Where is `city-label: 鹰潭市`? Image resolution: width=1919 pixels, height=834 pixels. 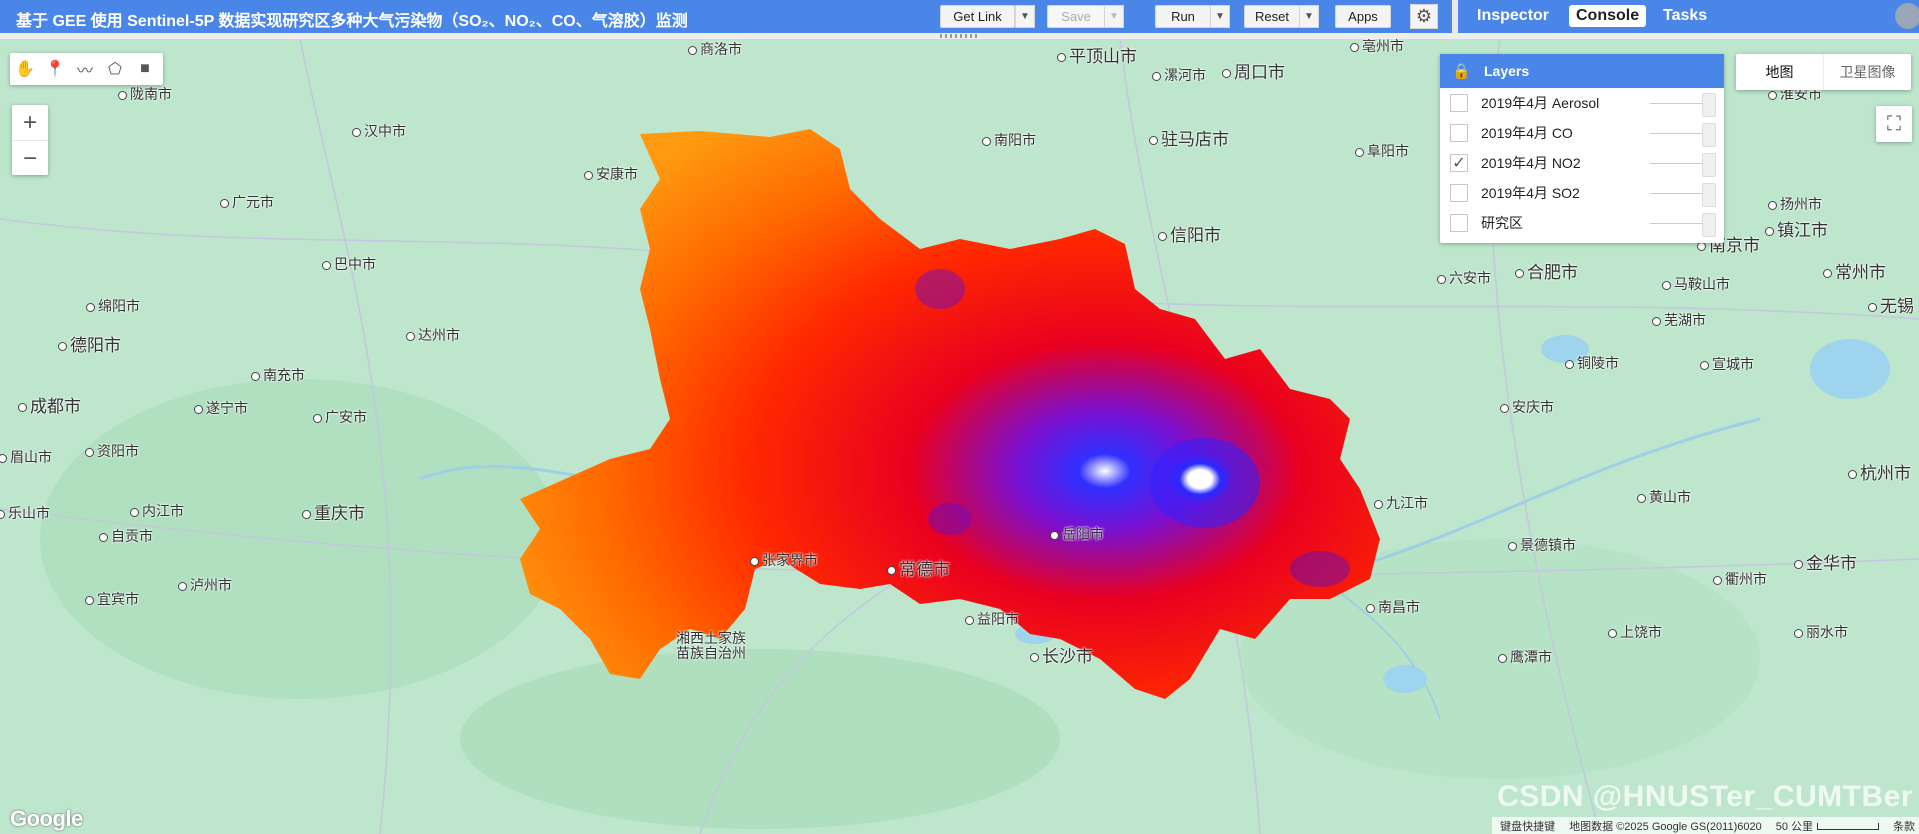 city-label: 鹰潭市 is located at coordinates (1525, 657).